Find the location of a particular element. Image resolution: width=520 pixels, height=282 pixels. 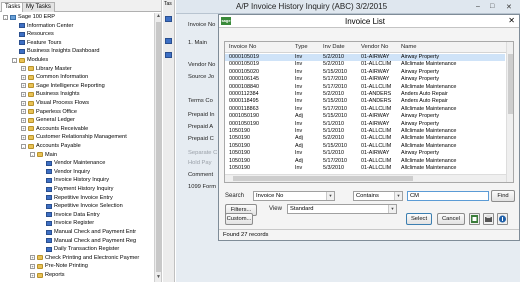

grid-horizontal-scrollbar is located at coordinates (365, 178).